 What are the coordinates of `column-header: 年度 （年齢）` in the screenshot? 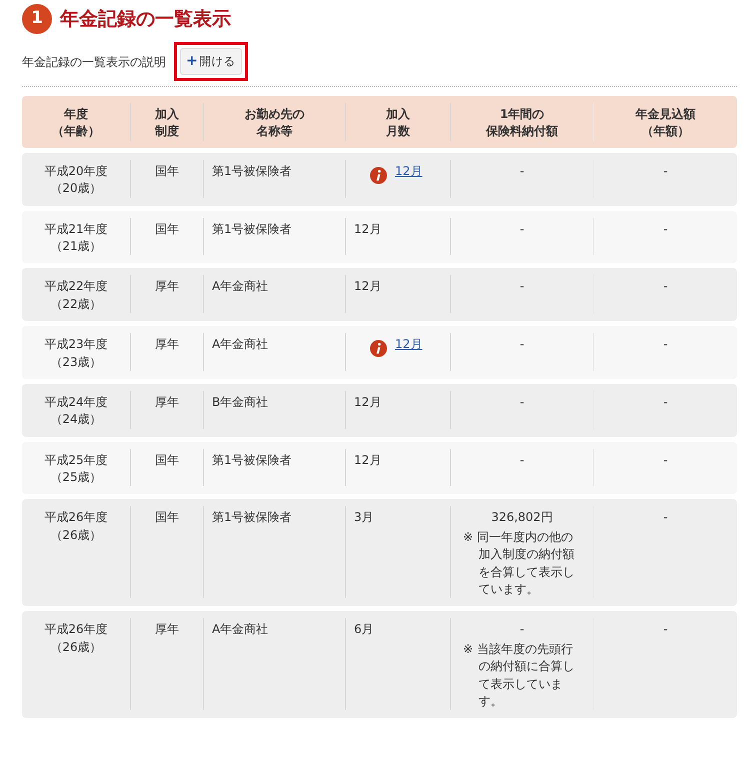 It's located at (76, 123).